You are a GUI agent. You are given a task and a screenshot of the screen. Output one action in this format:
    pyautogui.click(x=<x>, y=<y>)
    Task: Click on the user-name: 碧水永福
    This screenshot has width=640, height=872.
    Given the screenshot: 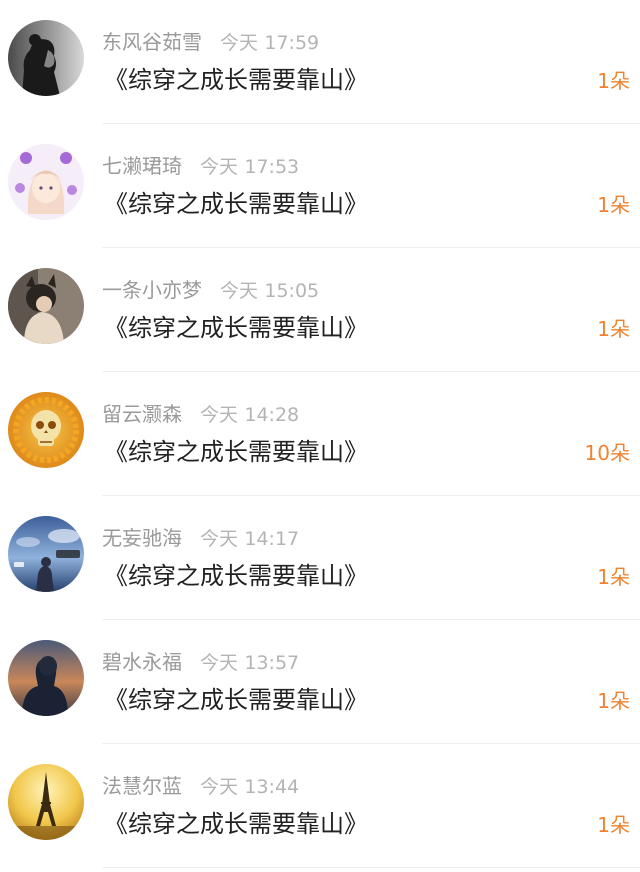 What is the action you would take?
    pyautogui.click(x=142, y=662)
    